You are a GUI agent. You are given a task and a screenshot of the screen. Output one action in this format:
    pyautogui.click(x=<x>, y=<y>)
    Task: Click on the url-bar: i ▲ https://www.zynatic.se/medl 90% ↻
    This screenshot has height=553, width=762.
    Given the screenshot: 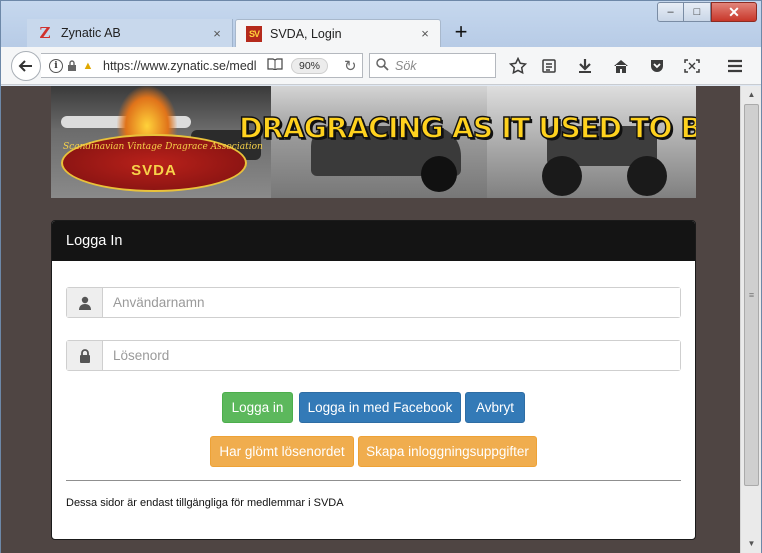 What is the action you would take?
    pyautogui.click(x=202, y=65)
    